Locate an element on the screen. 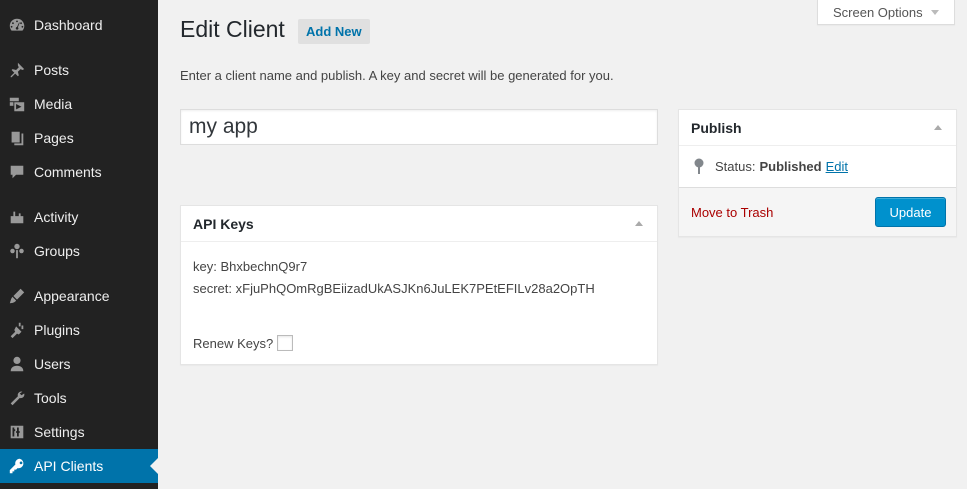  sidebar-item-settings: Settings is located at coordinates (79, 432).